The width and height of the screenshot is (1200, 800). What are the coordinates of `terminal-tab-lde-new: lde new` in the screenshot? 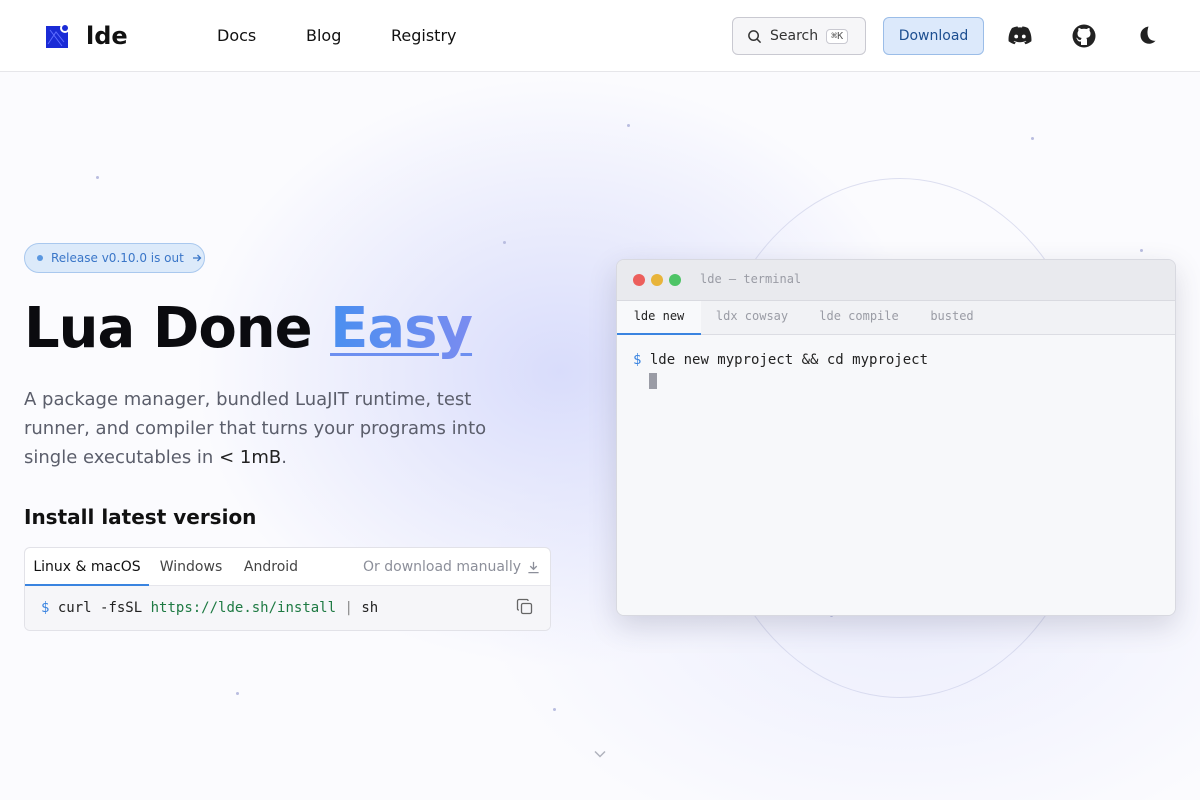 It's located at (659, 318).